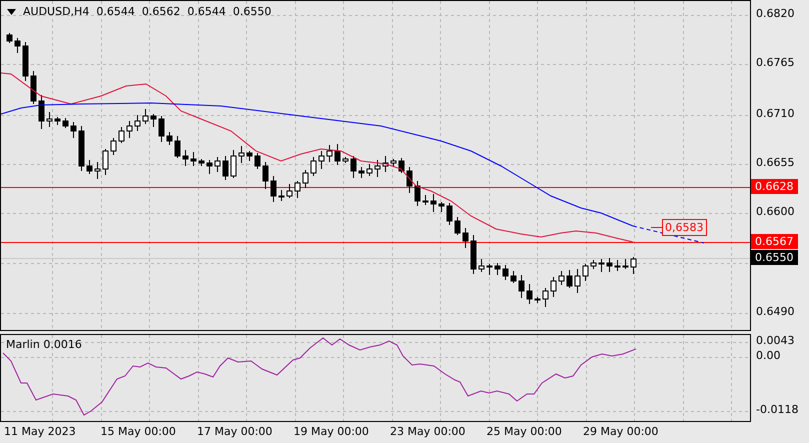 The image size is (809, 443). Describe the element at coordinates (56, 12) in the screenshot. I see `symbol-label: AUDUSD,H4` at that location.